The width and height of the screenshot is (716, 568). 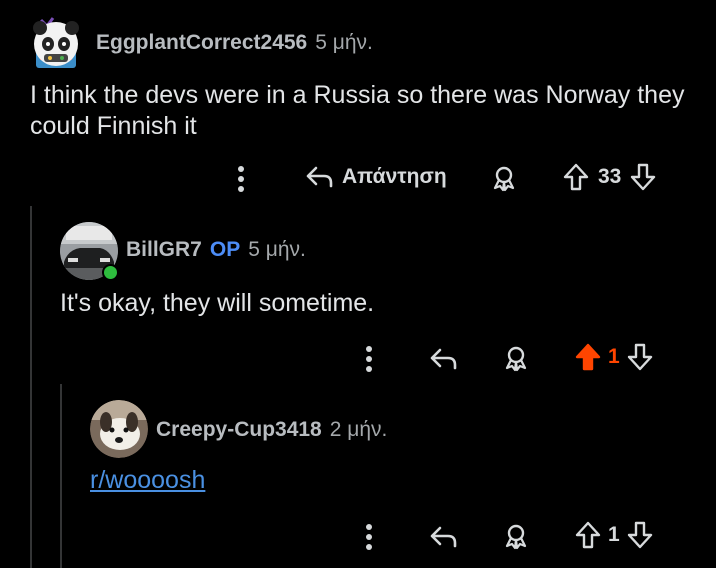 I want to click on comment-meta: BillGR7 OP 5 μήν., so click(x=216, y=250).